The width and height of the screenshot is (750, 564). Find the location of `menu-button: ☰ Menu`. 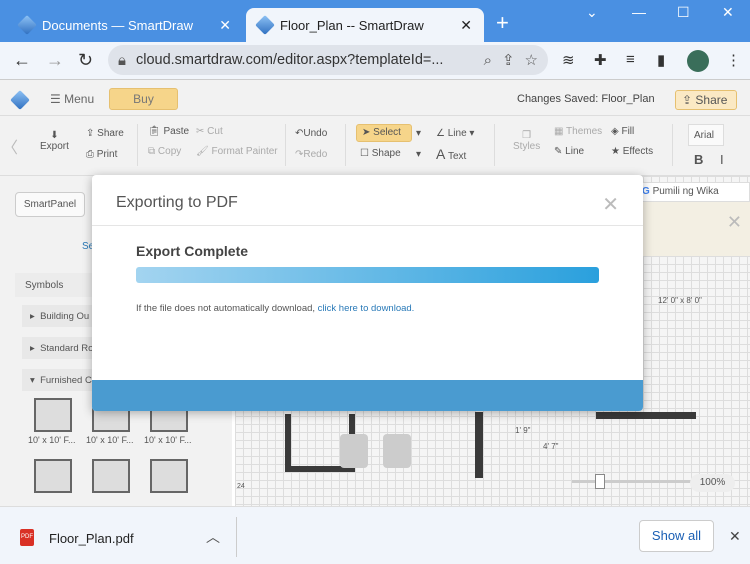

menu-button: ☰ Menu is located at coordinates (72, 99).